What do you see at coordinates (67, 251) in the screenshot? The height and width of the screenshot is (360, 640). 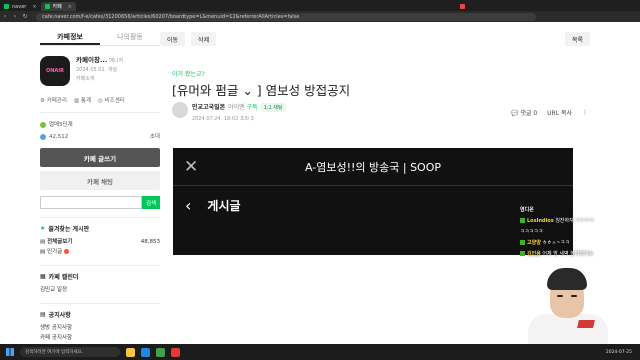 I see `new-badge-icon` at bounding box center [67, 251].